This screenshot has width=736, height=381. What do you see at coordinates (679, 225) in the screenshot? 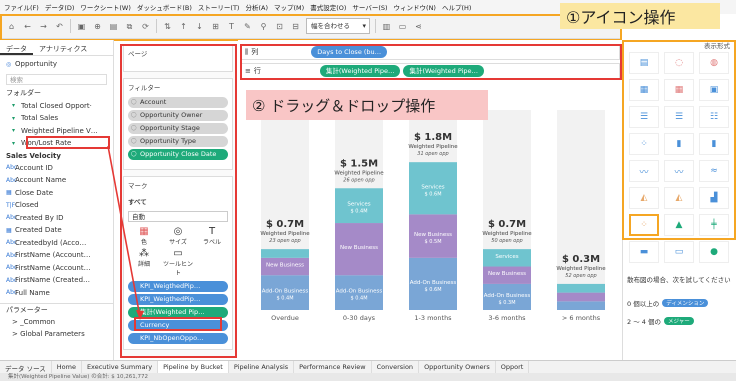
I see `histogram-icon: ▲` at bounding box center [679, 225].